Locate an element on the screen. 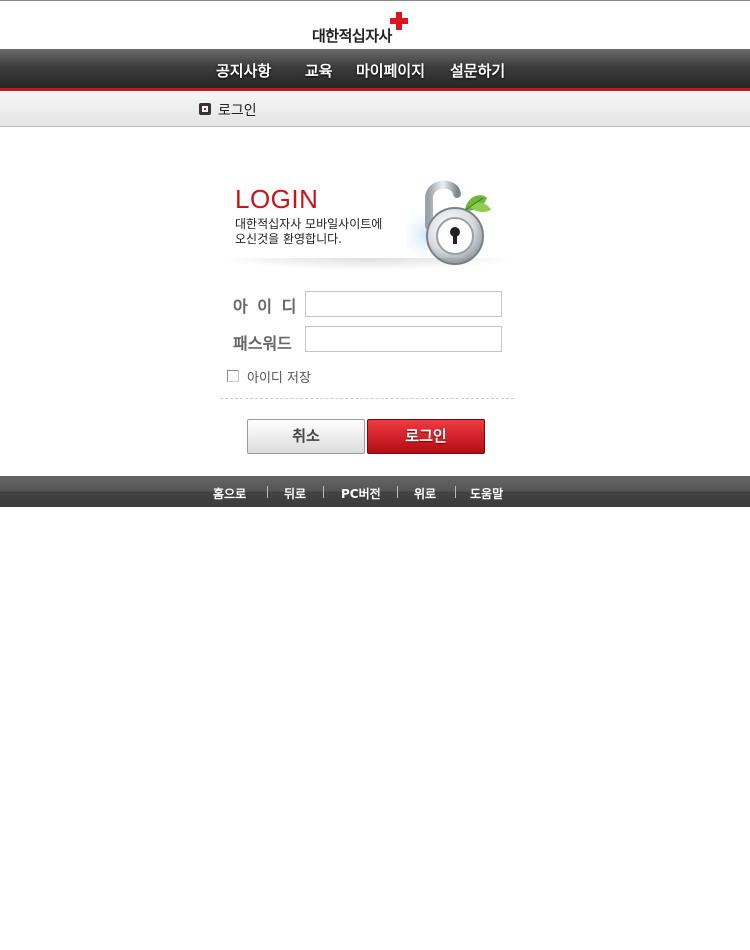 The width and height of the screenshot is (750, 950). login-button: 로그인 is located at coordinates (426, 436).